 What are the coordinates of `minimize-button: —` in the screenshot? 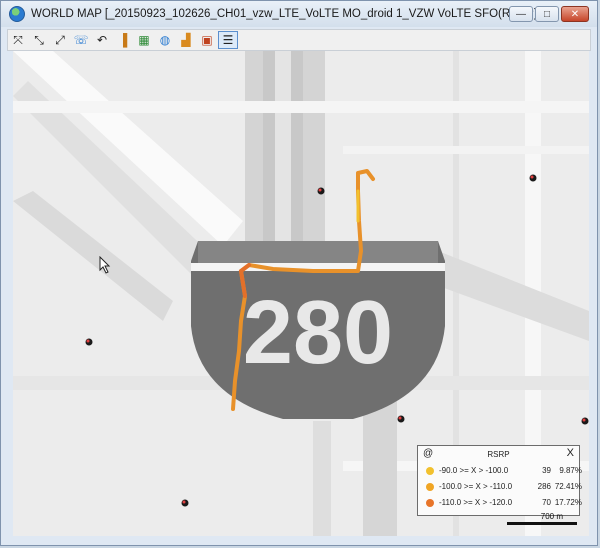 It's located at (521, 14).